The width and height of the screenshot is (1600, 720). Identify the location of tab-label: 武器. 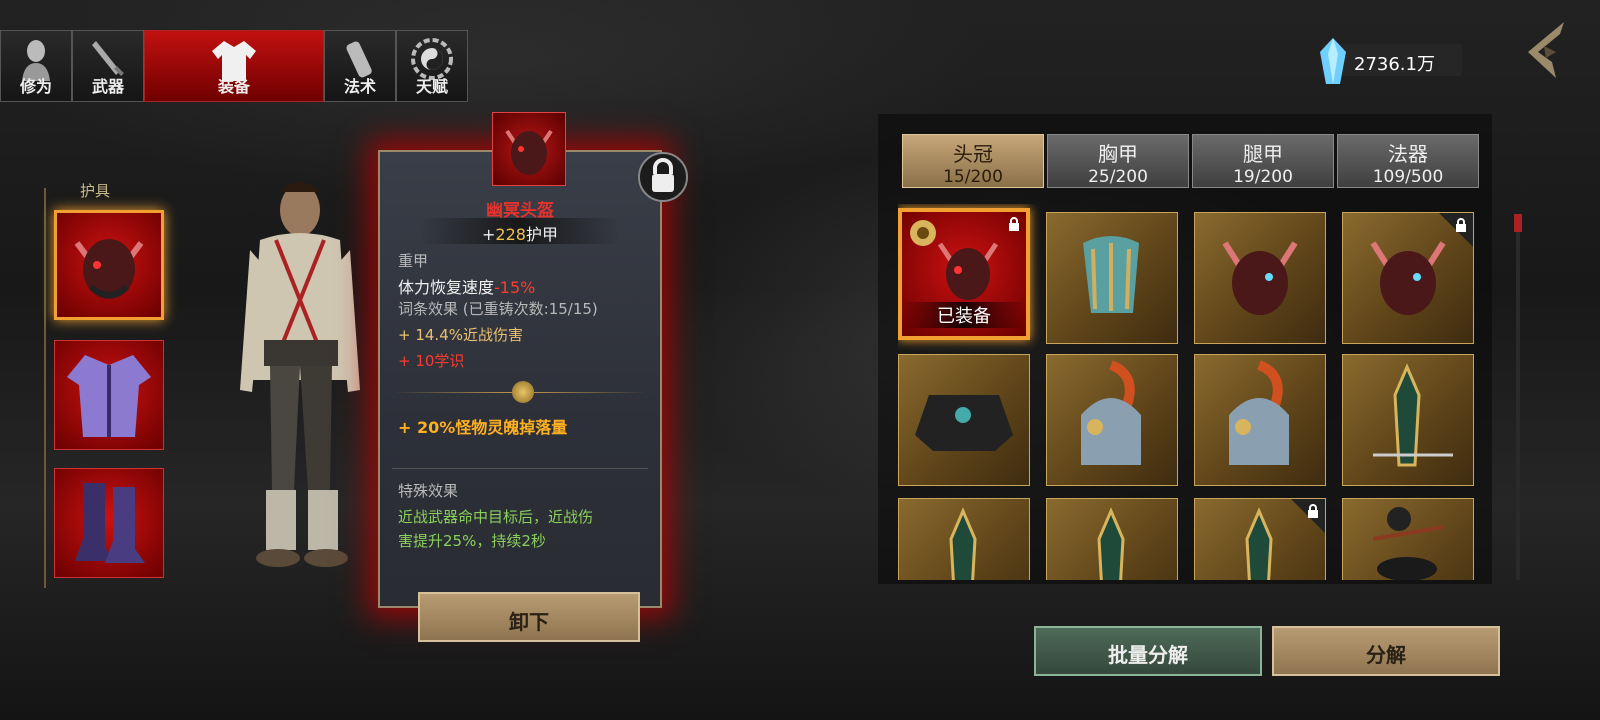
(107, 86).